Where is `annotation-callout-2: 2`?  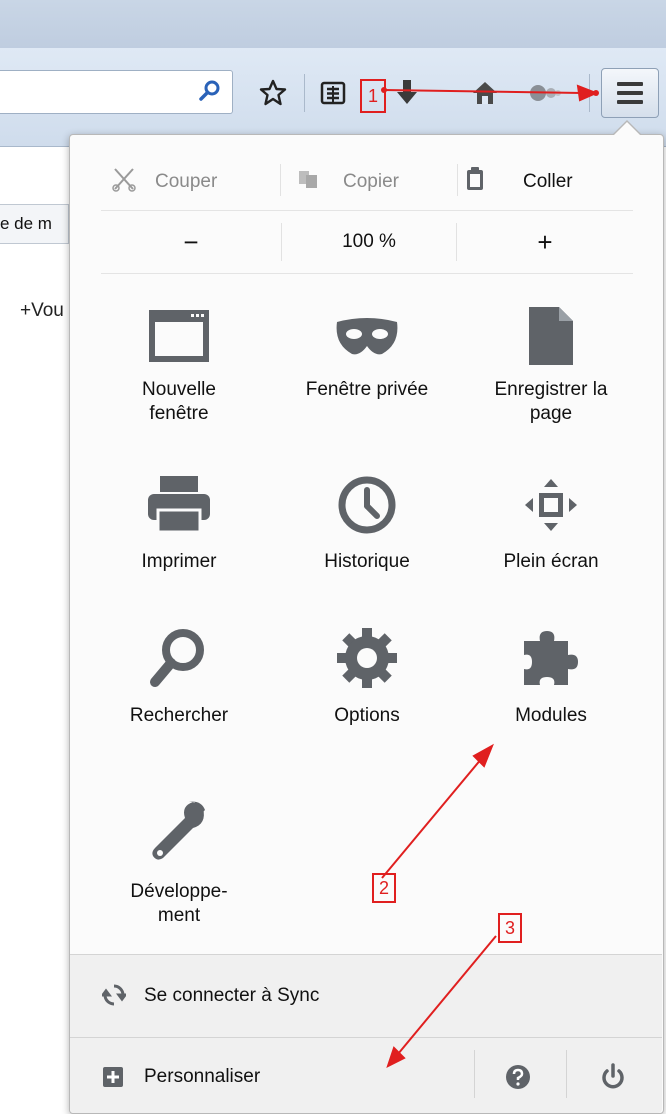
annotation-callout-2: 2 is located at coordinates (384, 888).